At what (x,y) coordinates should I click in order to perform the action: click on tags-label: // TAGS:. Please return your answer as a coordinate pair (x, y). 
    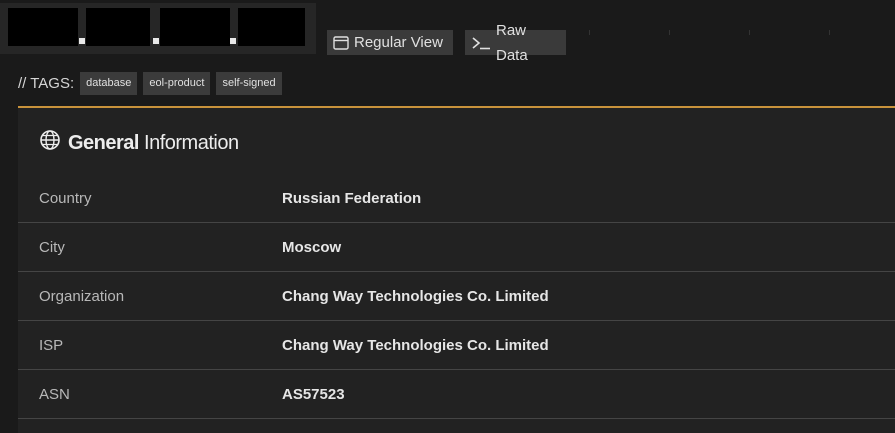
    Looking at the image, I should click on (46, 83).